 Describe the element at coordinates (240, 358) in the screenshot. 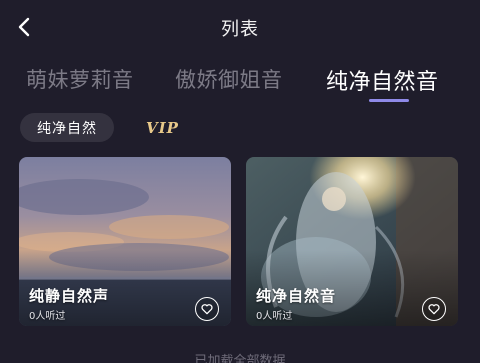

I see `load-complete-text: 已加载全部数据` at that location.